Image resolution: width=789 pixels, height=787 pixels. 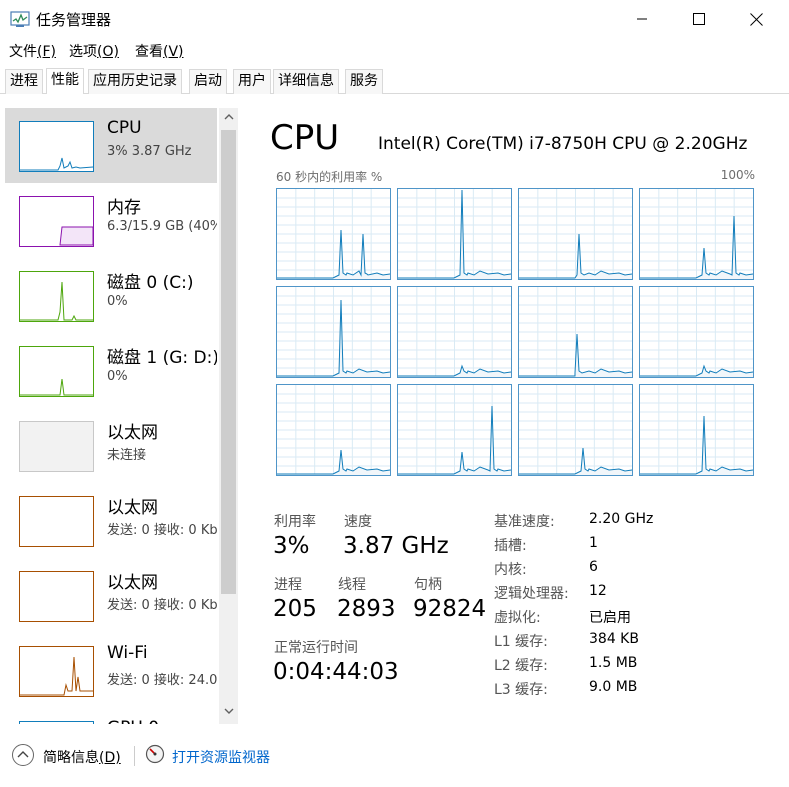 What do you see at coordinates (155, 754) in the screenshot?
I see `resource-monitor-icon` at bounding box center [155, 754].